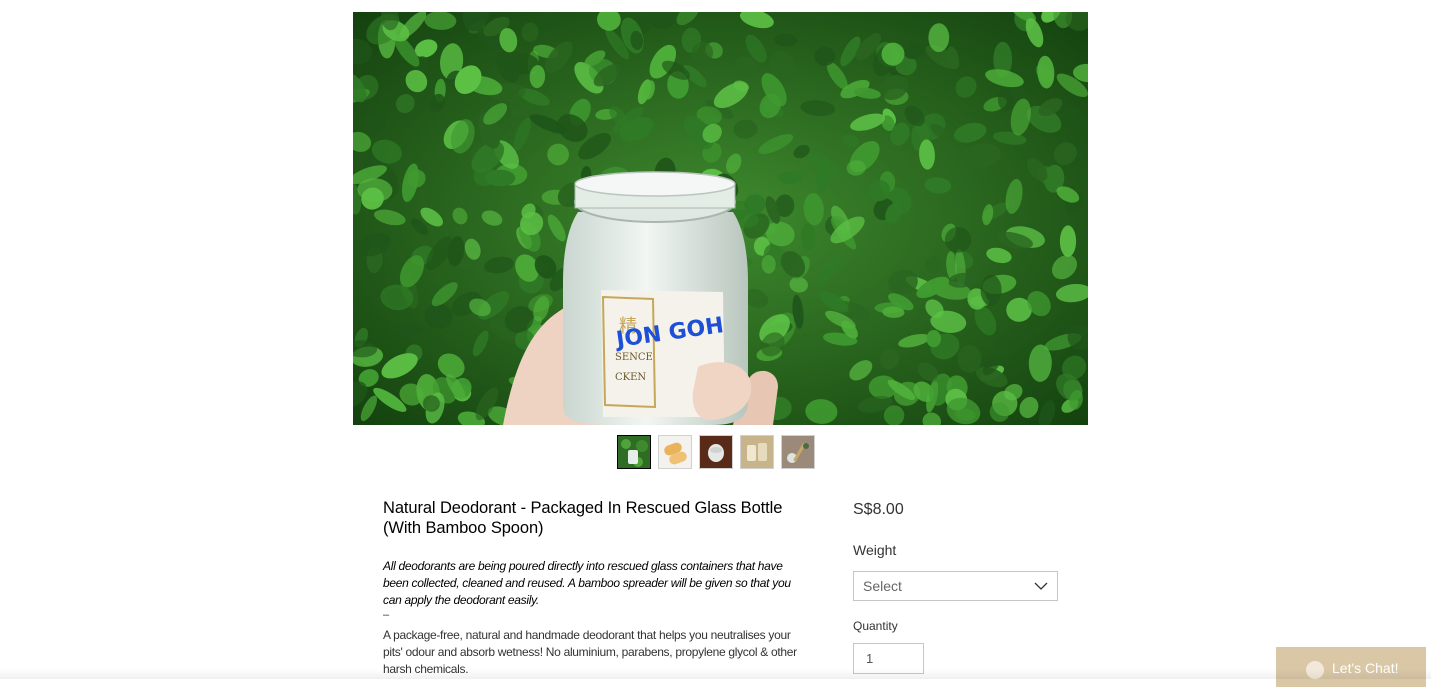 This screenshot has height=687, width=1431. Describe the element at coordinates (634, 357) in the screenshot. I see `svg-text: SENCE` at that location.